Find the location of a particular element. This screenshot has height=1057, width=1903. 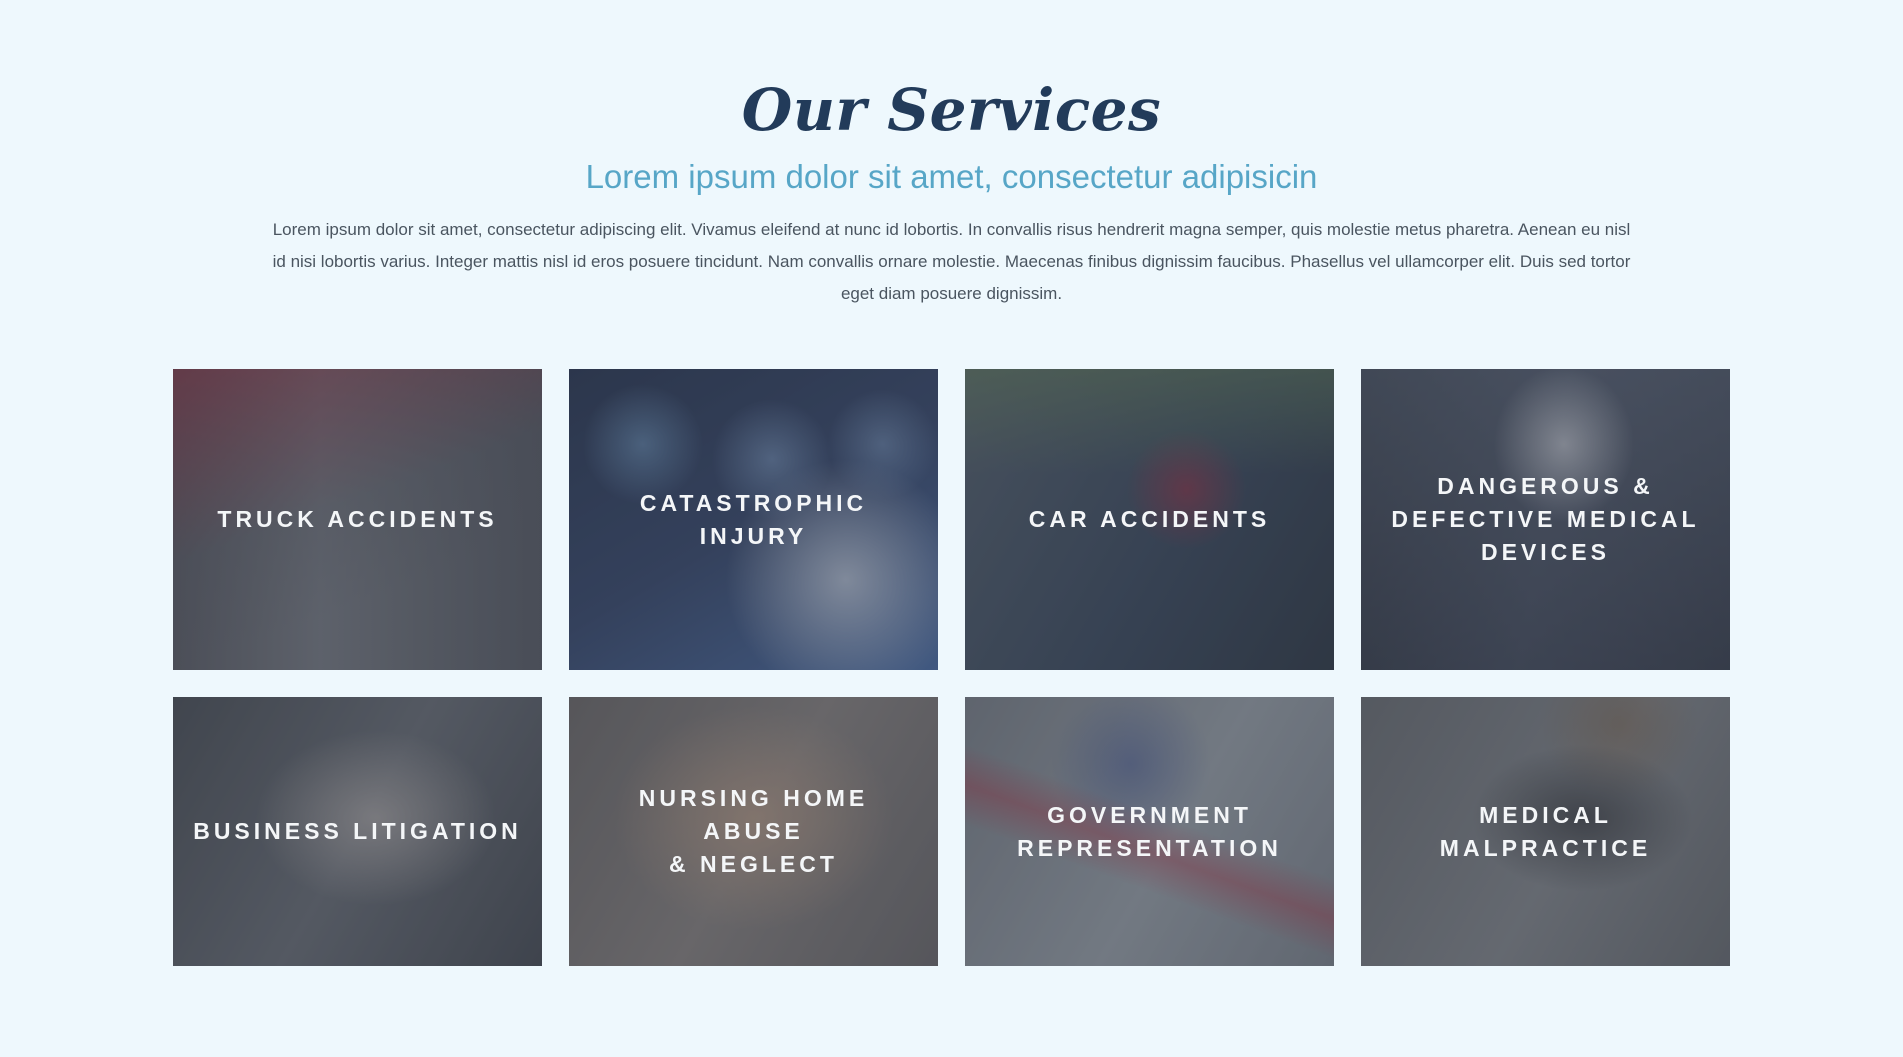

service-card-label: DANGEROUS & DEFECTIVE MEDICAL DEVICES is located at coordinates (1545, 519).